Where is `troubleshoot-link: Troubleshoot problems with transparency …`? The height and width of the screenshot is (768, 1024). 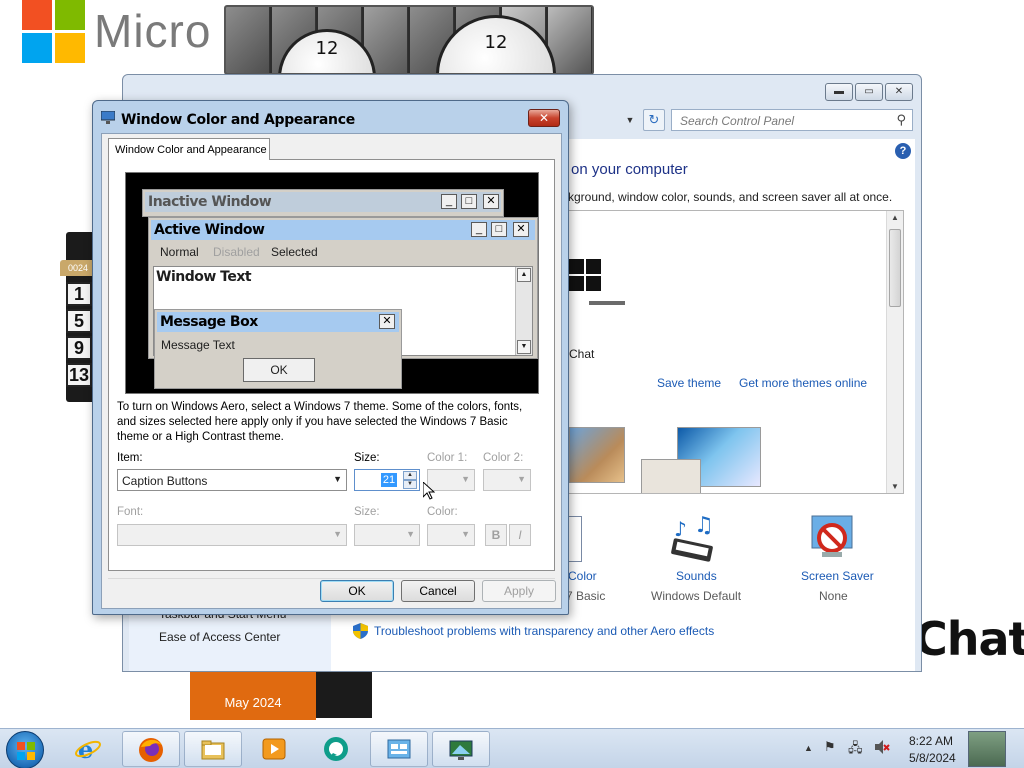
troubleshoot-link: Troubleshoot problems with transparency … is located at coordinates (544, 631).